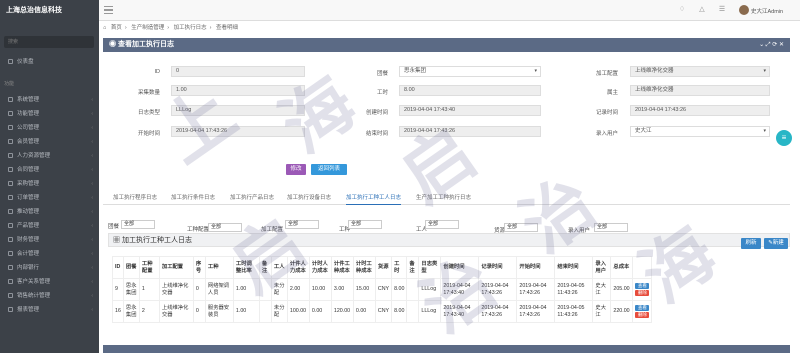 The height and width of the screenshot is (353, 800). Describe the element at coordinates (157, 72) in the screenshot. I see `id-label: ID` at that location.